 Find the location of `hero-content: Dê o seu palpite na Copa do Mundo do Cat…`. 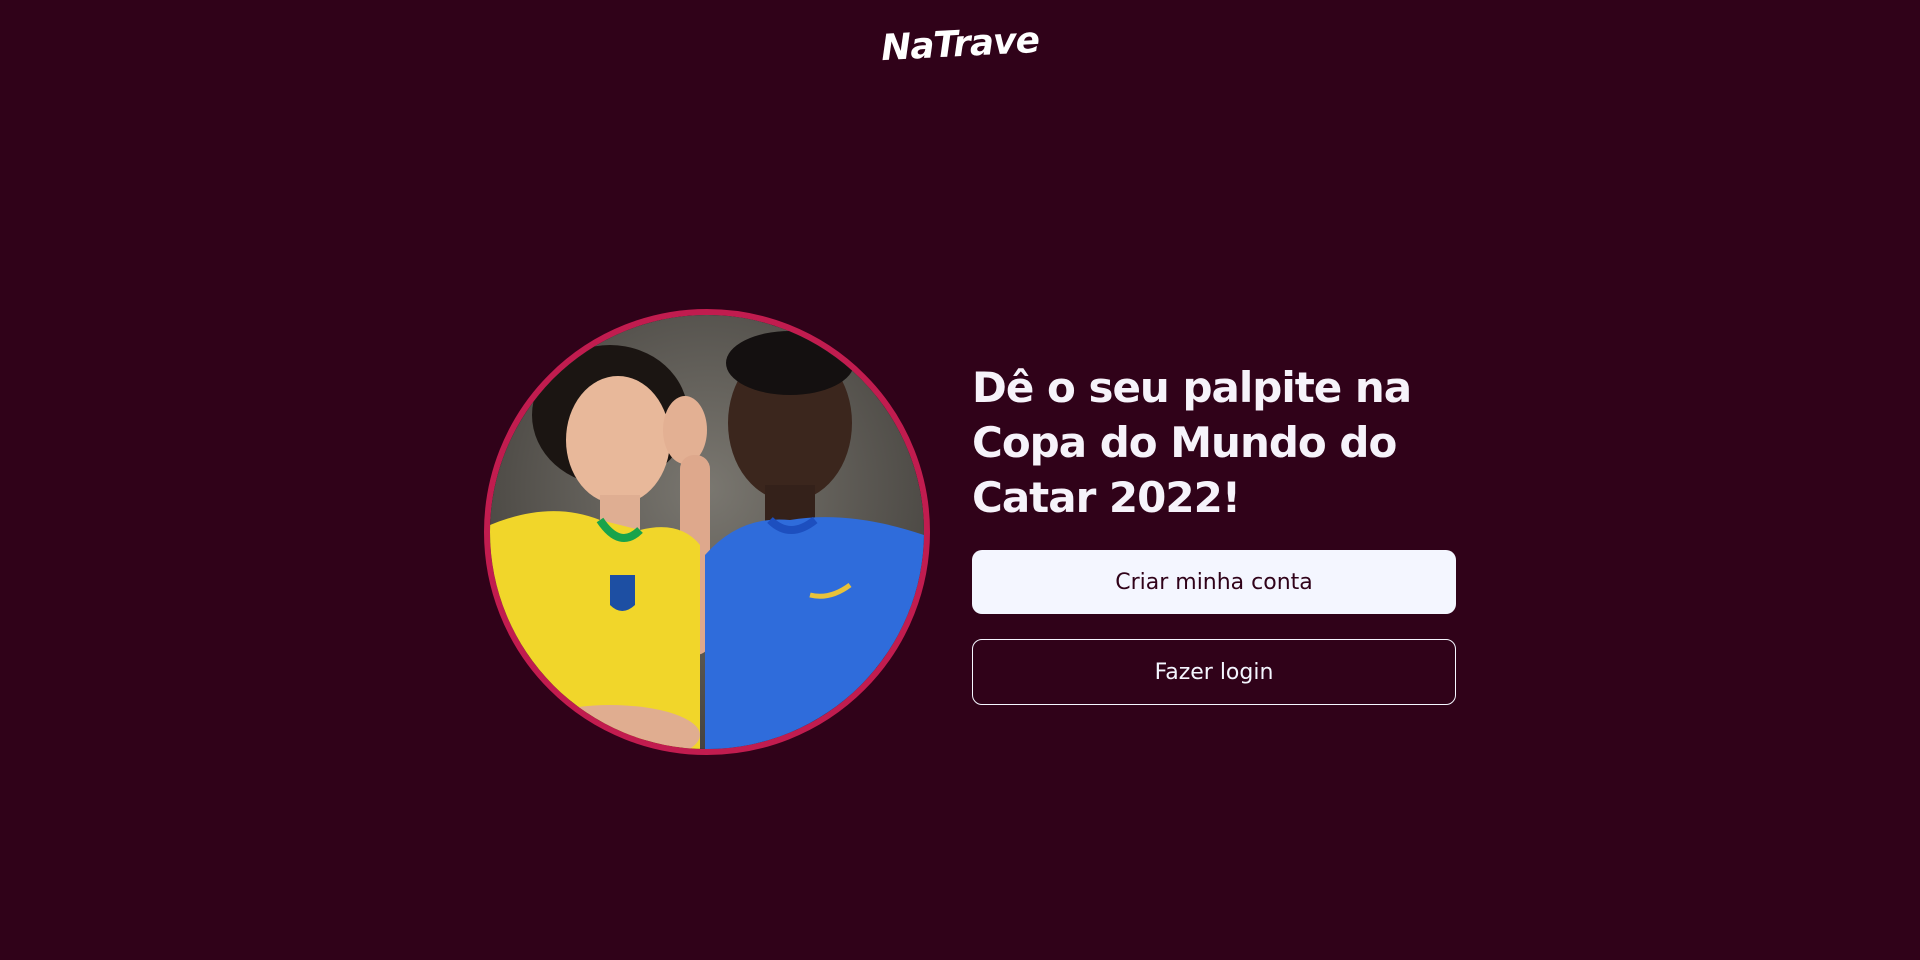

hero-content: Dê o seu palpite na Copa do Mundo do Cat… is located at coordinates (1214, 532).